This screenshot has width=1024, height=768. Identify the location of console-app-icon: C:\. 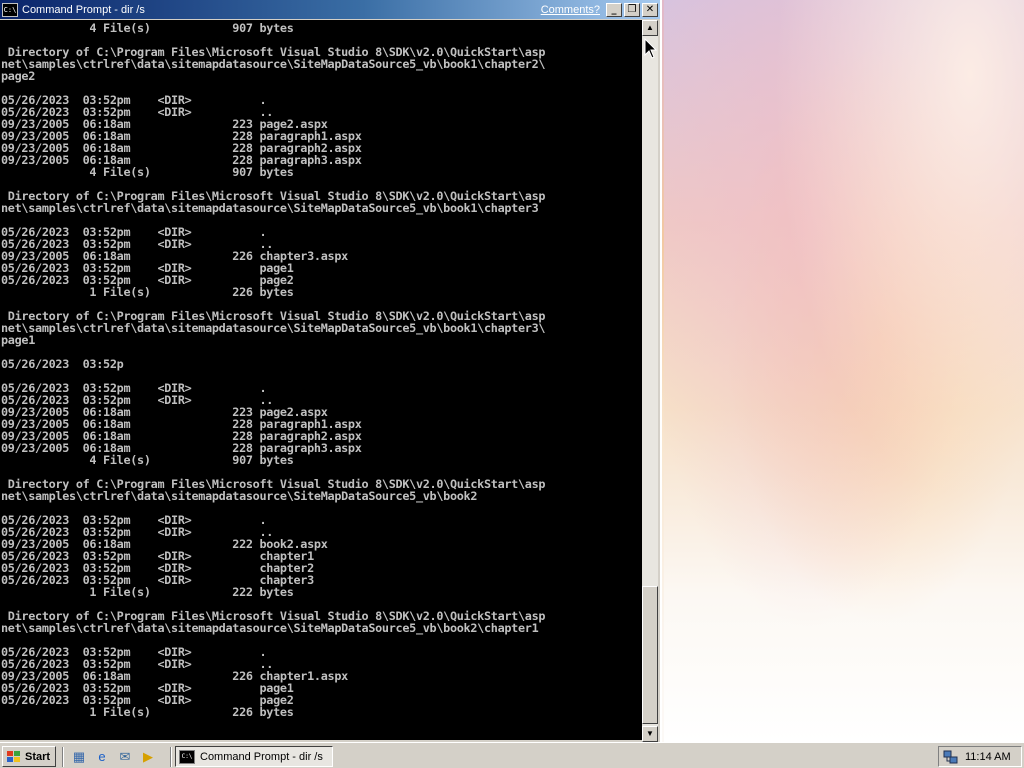
(10, 9).